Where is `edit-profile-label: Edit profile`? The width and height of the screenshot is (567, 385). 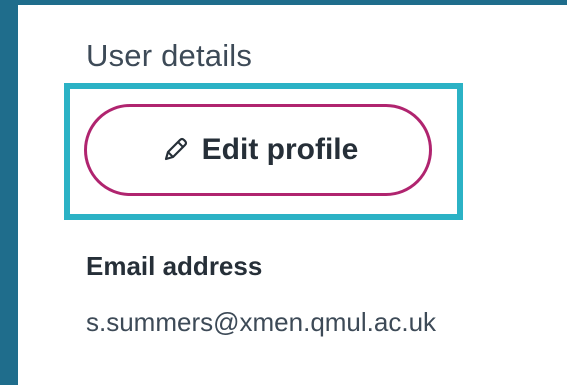
edit-profile-label: Edit profile is located at coordinates (280, 149).